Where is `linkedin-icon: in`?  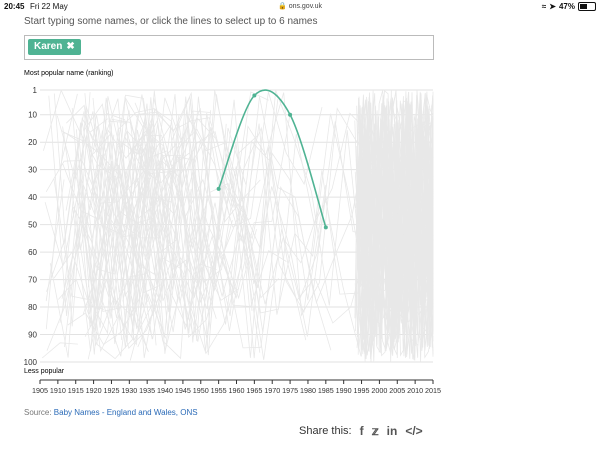
linkedin-icon: in is located at coordinates (392, 431).